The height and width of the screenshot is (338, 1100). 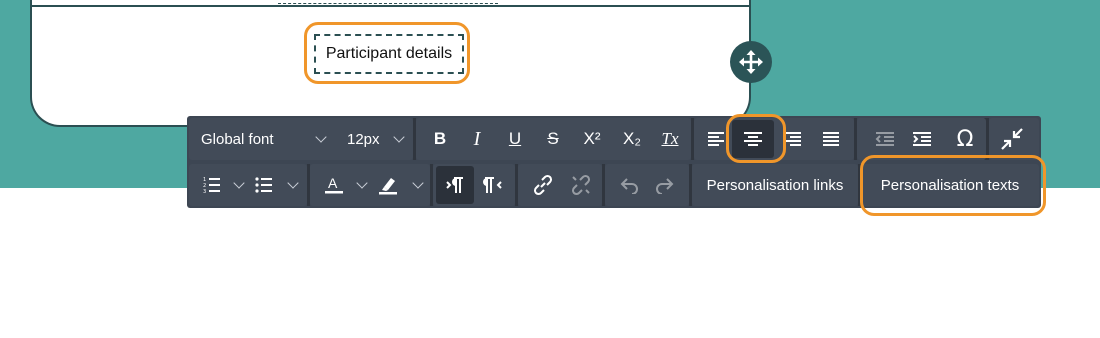 What do you see at coordinates (237, 139) in the screenshot?
I see `font-family-value: Global font` at bounding box center [237, 139].